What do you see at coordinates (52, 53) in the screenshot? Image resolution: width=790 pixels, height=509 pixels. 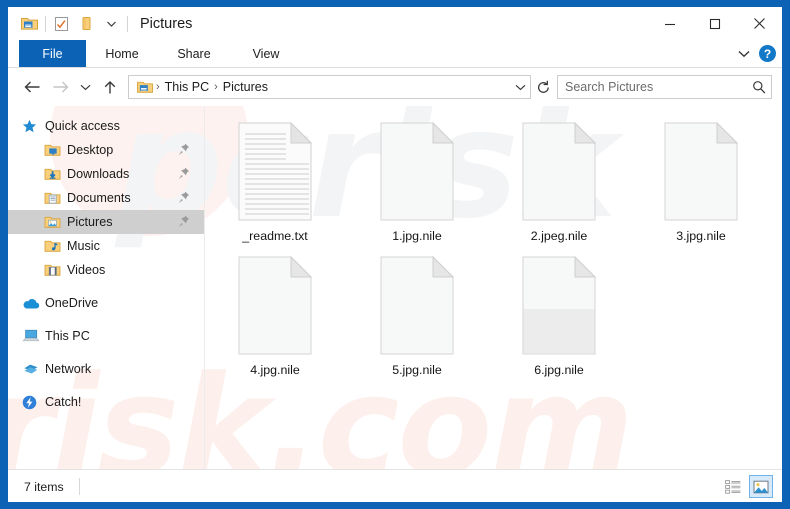 I see `tab-file: File` at bounding box center [52, 53].